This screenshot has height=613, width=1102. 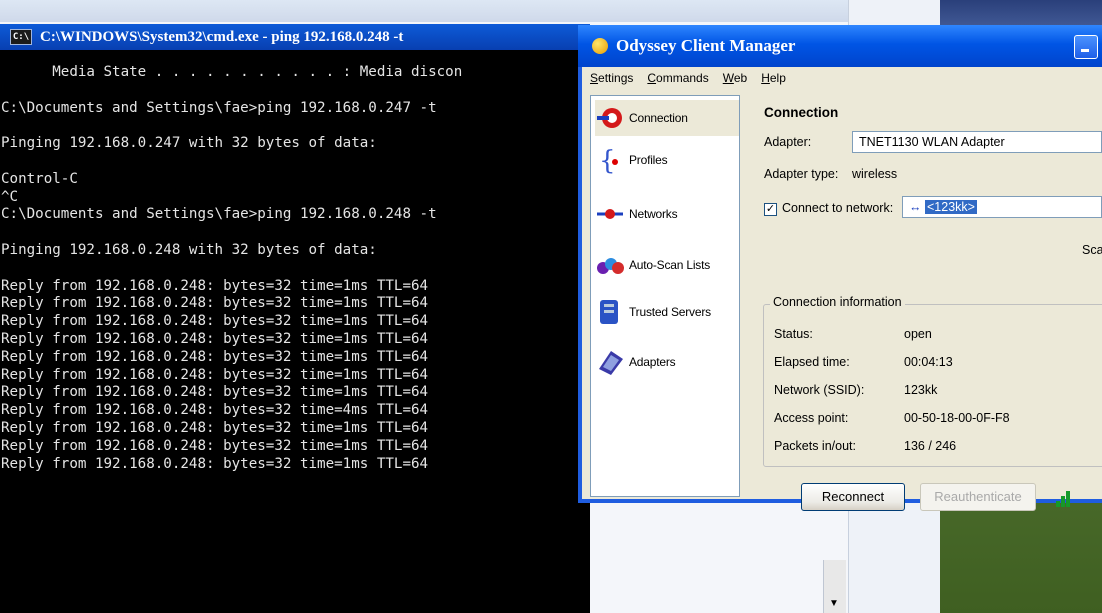 What do you see at coordinates (978, 497) in the screenshot?
I see `reauthenticate-button: Reauthenticate` at bounding box center [978, 497].